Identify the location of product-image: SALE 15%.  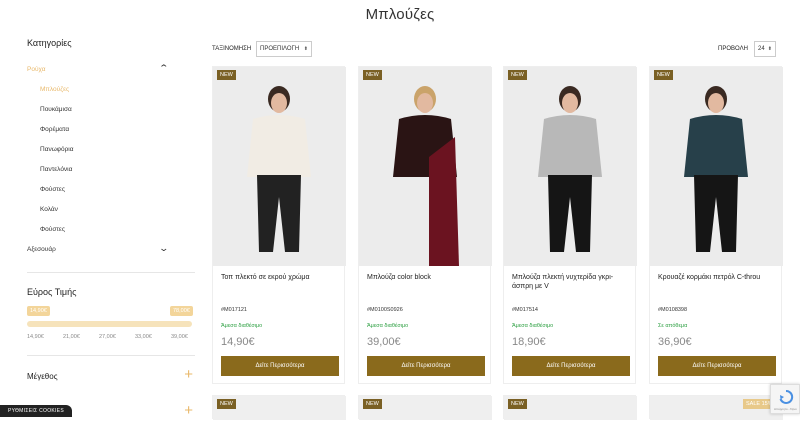
(716, 408).